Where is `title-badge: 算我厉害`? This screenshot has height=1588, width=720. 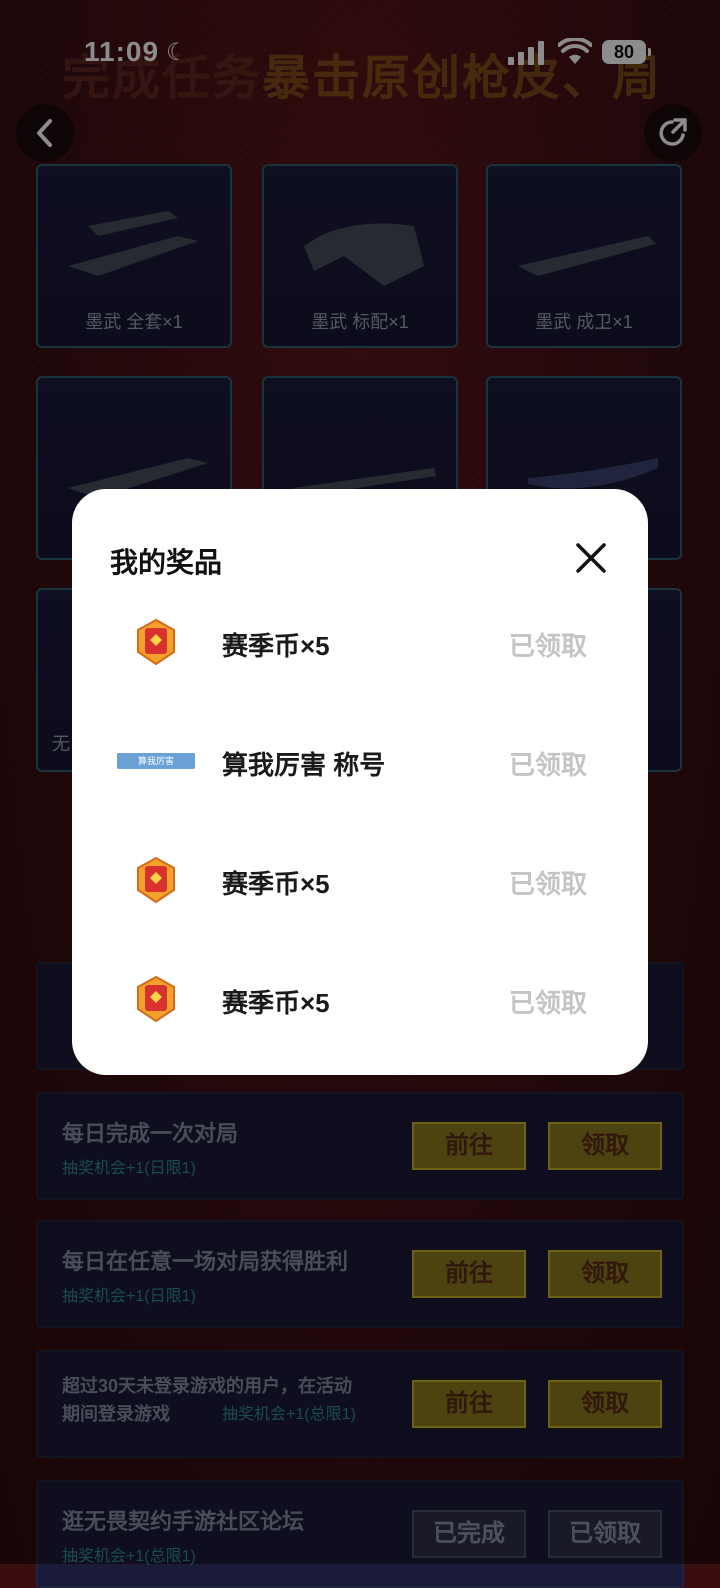 title-badge: 算我厉害 is located at coordinates (156, 761).